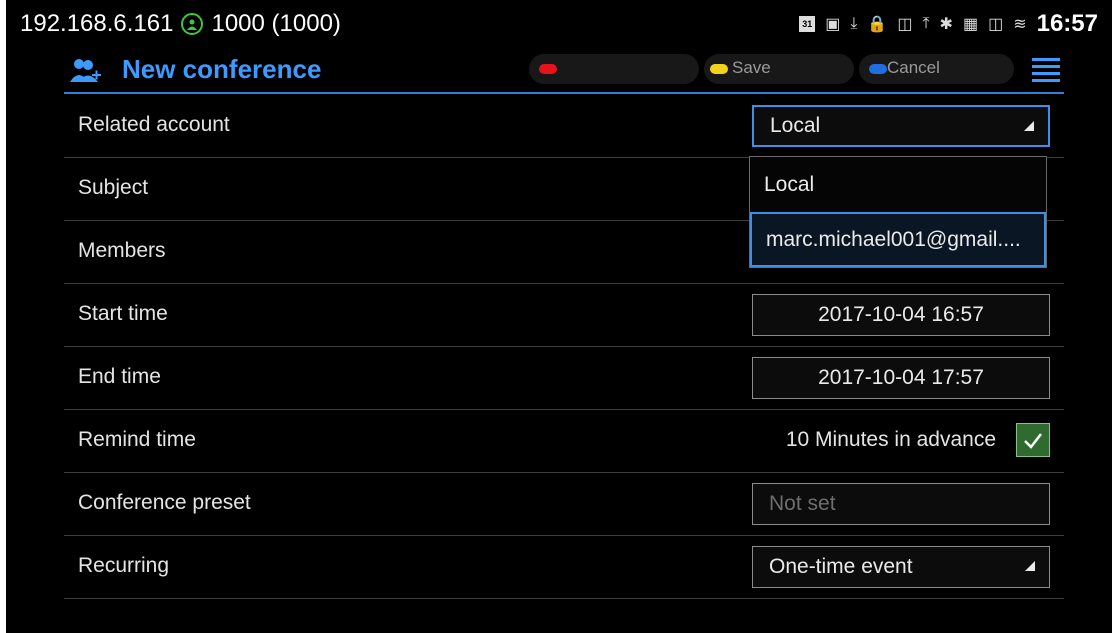 This screenshot has width=1118, height=633. I want to click on monitor-icon: ◫, so click(996, 24).